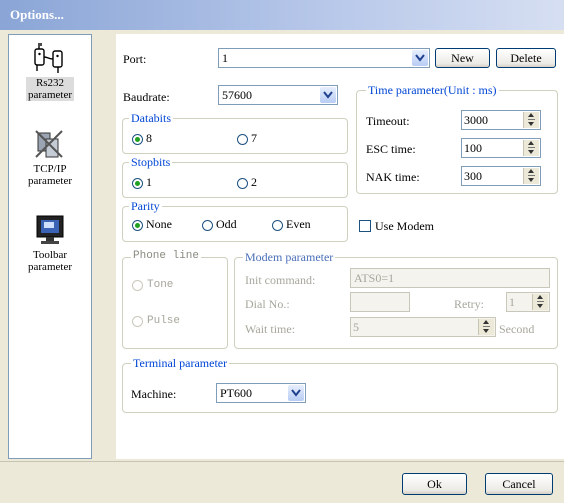 The image size is (564, 503). Describe the element at coordinates (149, 182) in the screenshot. I see `stopbits-1-label: 1` at that location.